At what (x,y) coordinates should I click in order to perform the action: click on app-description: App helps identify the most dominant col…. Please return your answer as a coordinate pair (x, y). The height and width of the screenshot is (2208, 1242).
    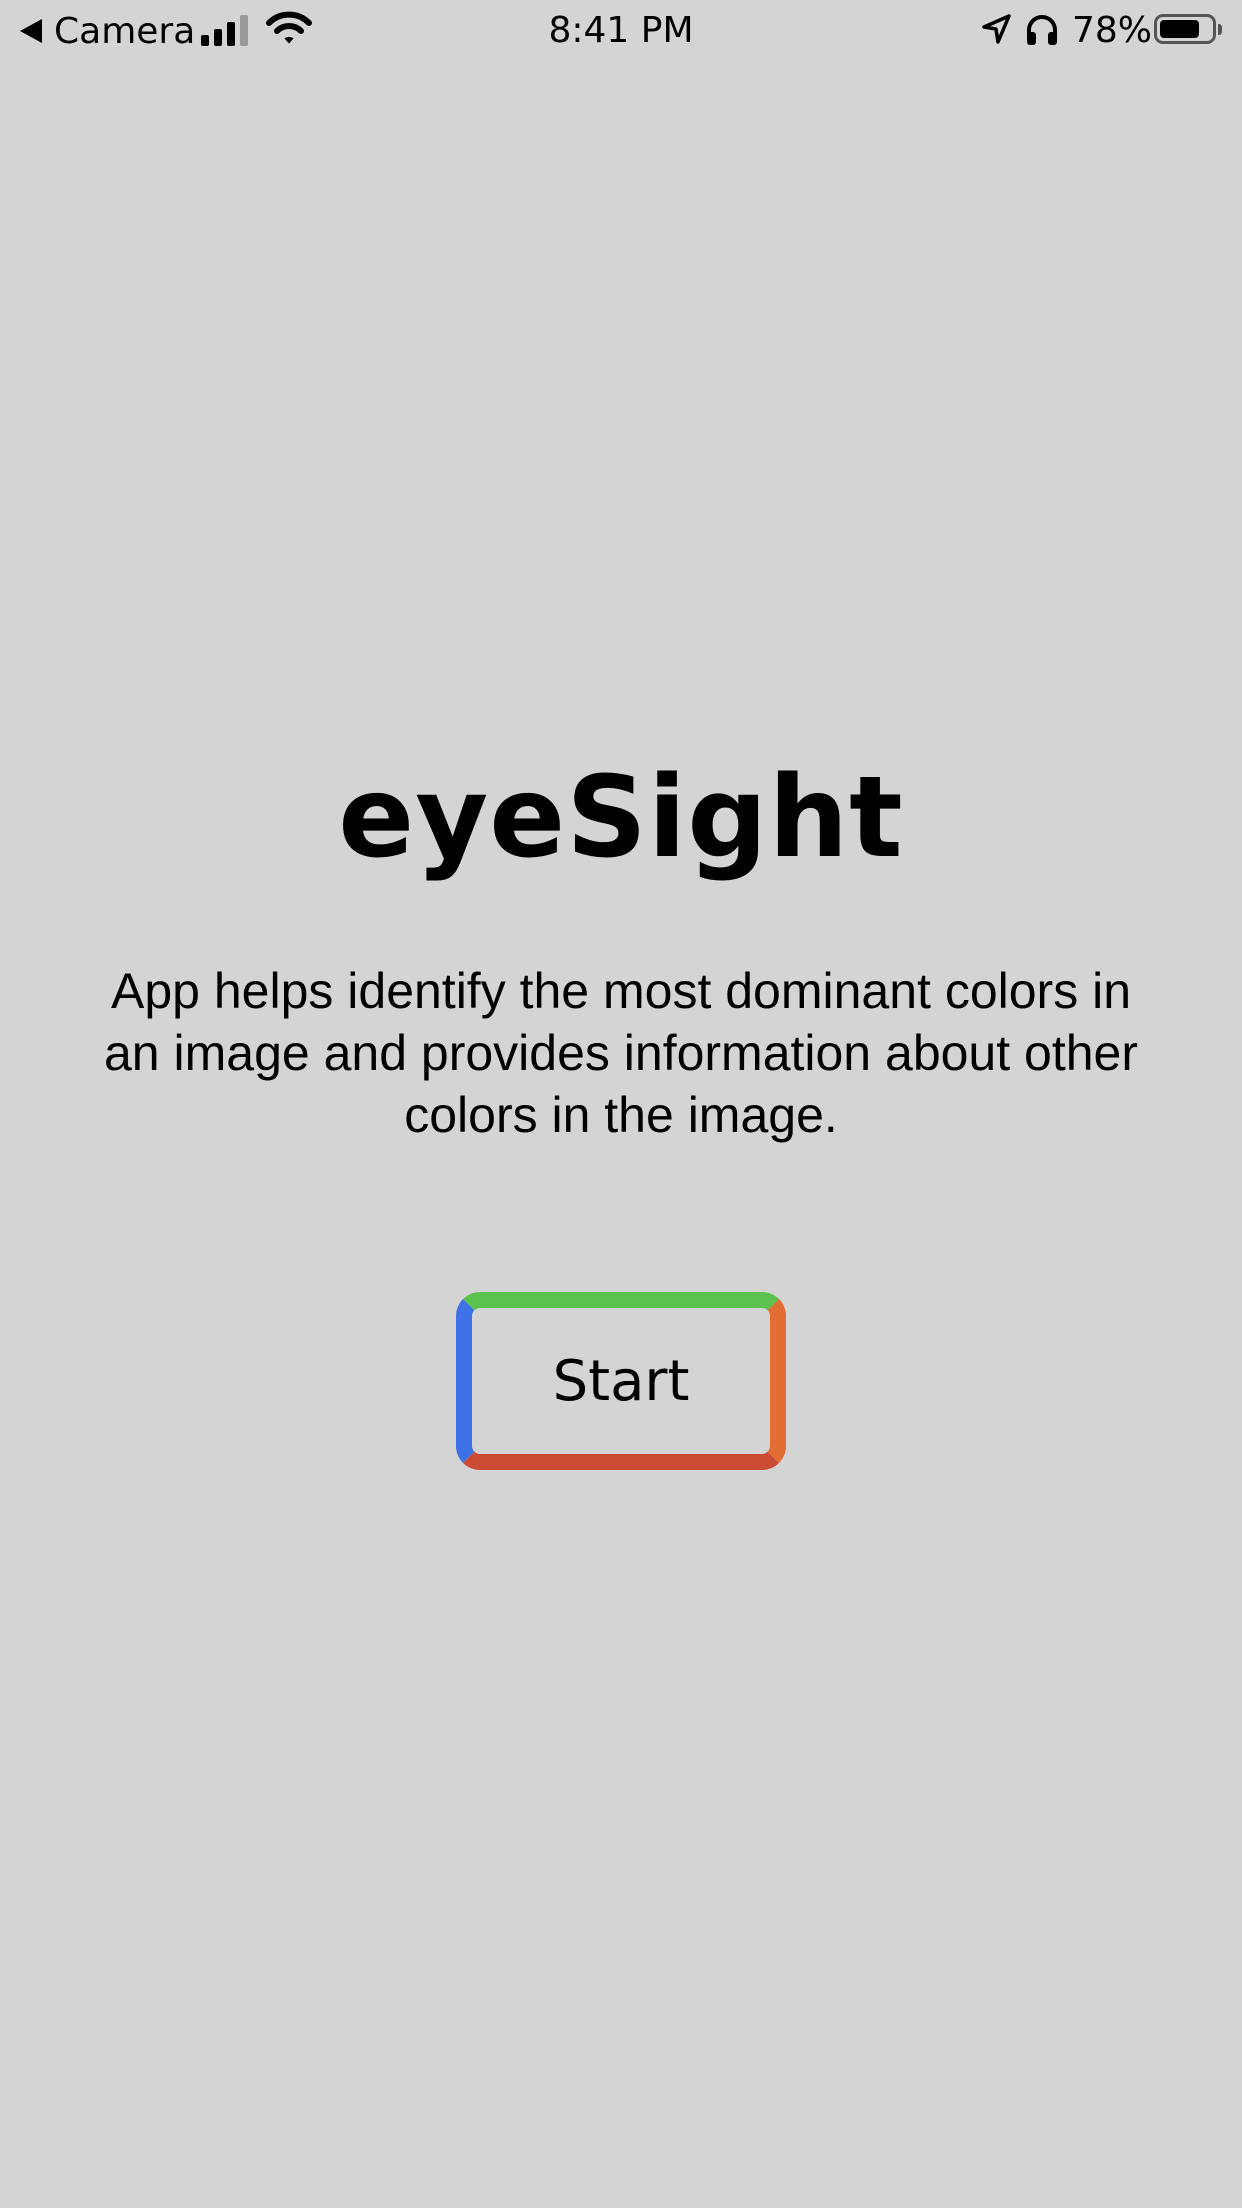
    Looking at the image, I should click on (621, 1053).